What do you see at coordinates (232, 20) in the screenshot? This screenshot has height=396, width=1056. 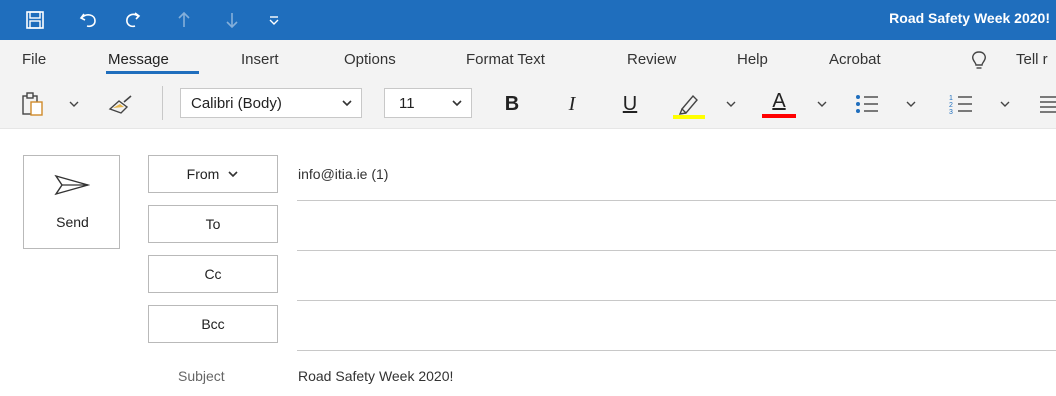 I see `next-item-icon` at bounding box center [232, 20].